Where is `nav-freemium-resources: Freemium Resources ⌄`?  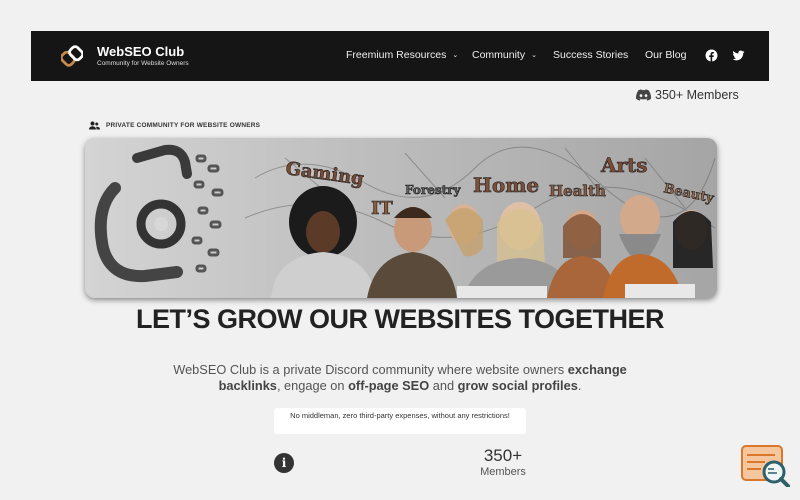
nav-freemium-resources: Freemium Resources ⌄ is located at coordinates (402, 55).